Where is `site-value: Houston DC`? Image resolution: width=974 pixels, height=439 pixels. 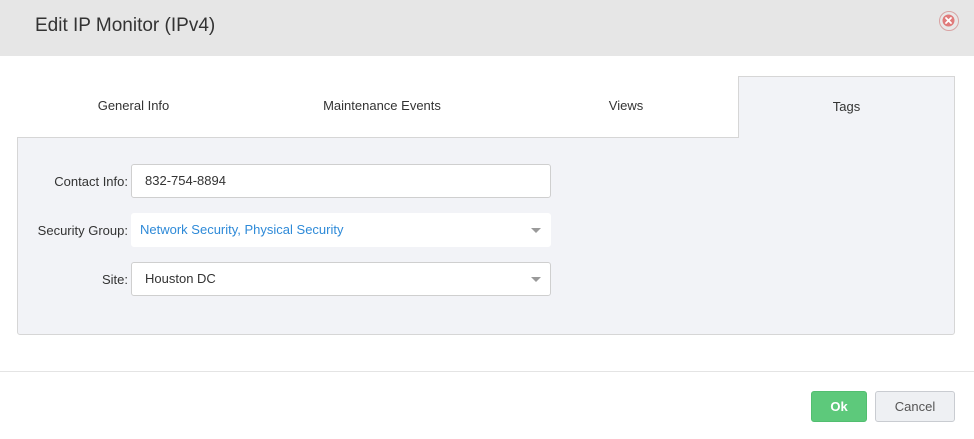 site-value: Houston DC is located at coordinates (180, 278).